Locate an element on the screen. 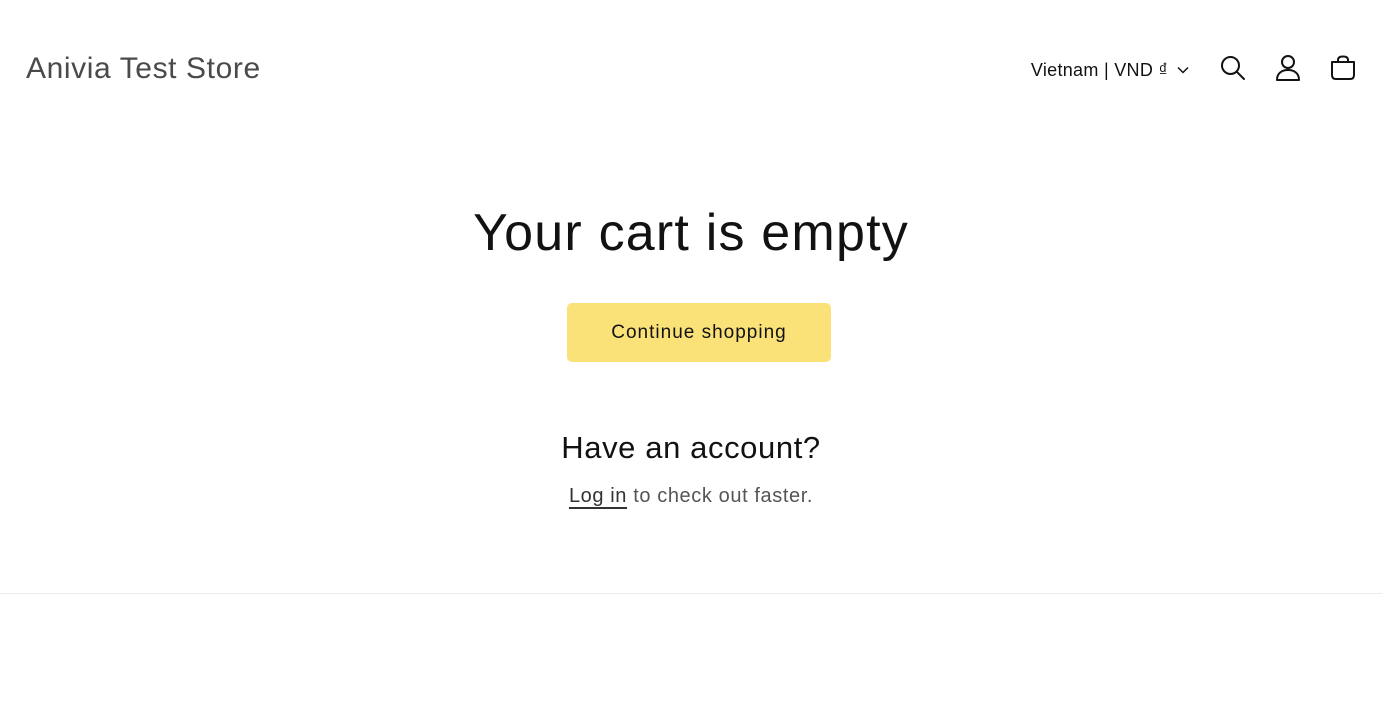 This screenshot has width=1382, height=715. continue-shopping-button: Continue shopping is located at coordinates (699, 332).